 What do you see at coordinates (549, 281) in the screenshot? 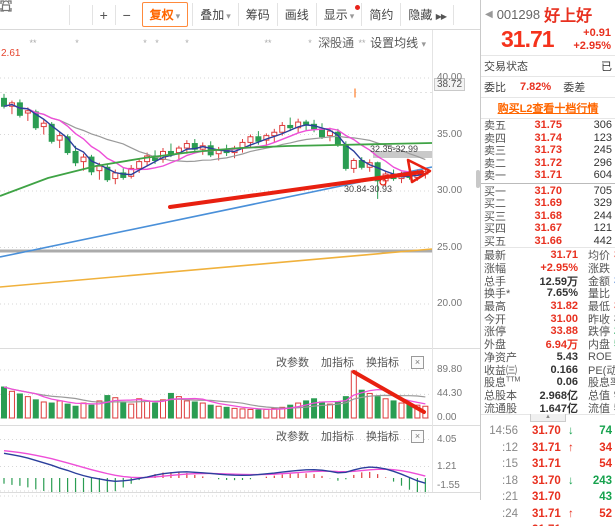
I see `stat-row-3: 总手12.59万金额3.` at bounding box center [549, 281].